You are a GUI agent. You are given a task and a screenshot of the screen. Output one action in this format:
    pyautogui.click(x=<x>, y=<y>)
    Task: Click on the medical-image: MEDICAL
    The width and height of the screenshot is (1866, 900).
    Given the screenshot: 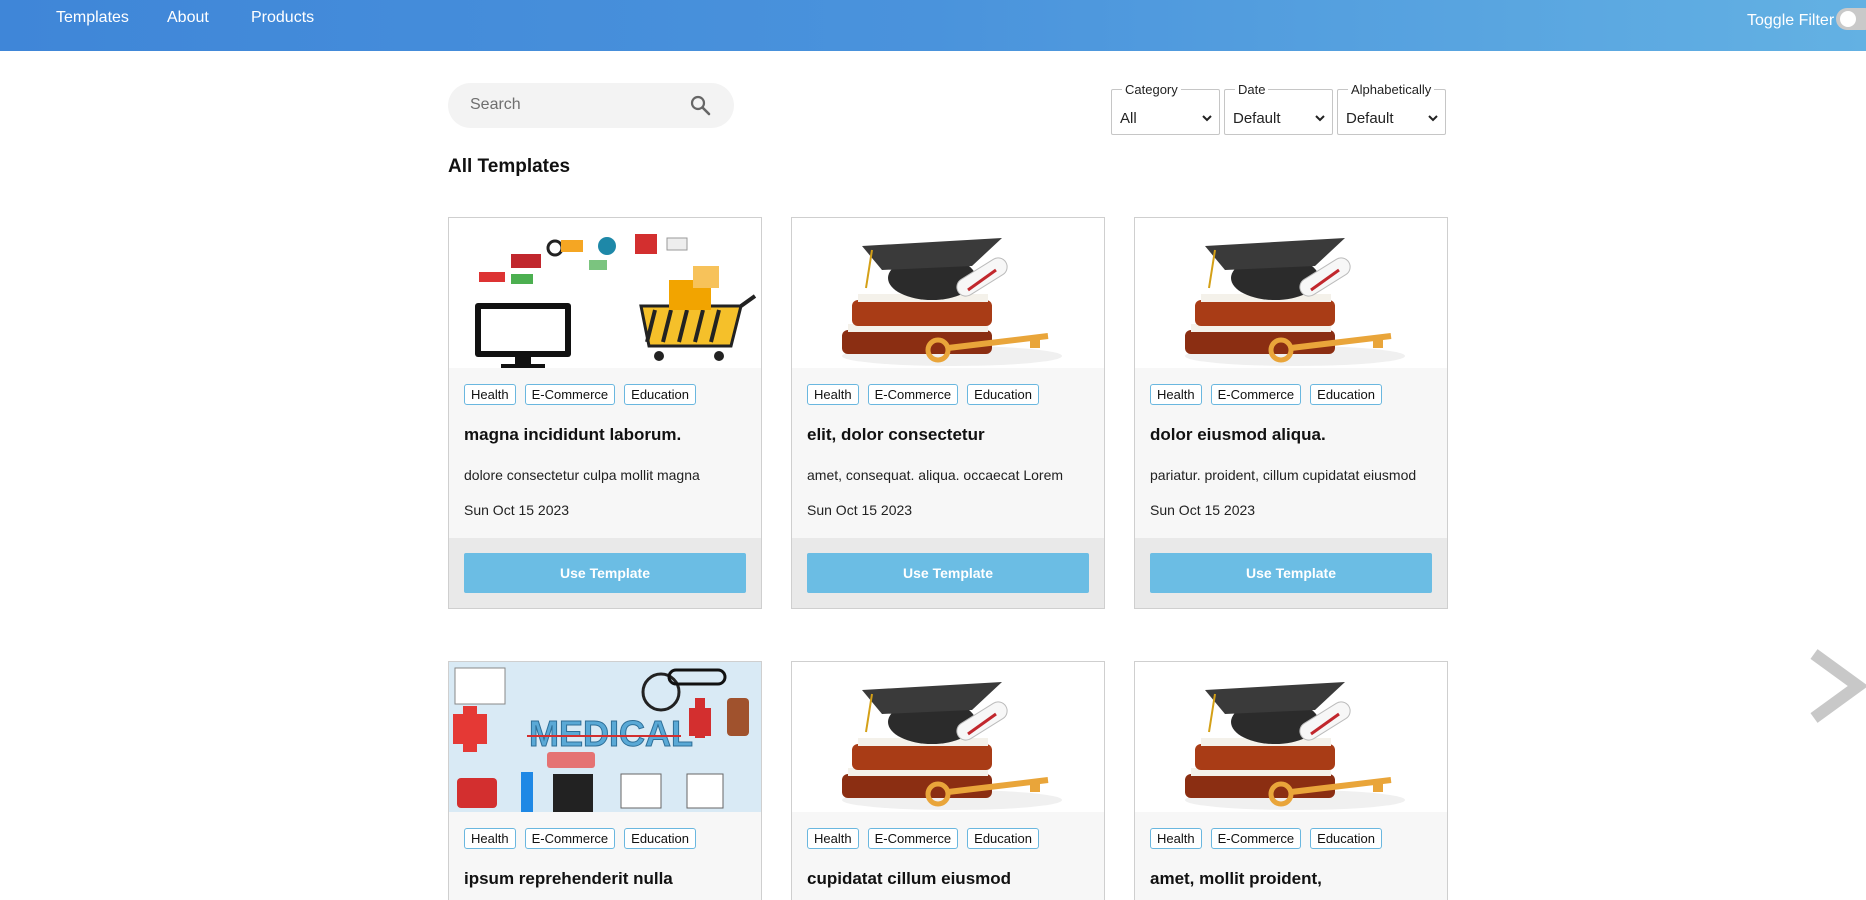 What is the action you would take?
    pyautogui.click(x=605, y=737)
    